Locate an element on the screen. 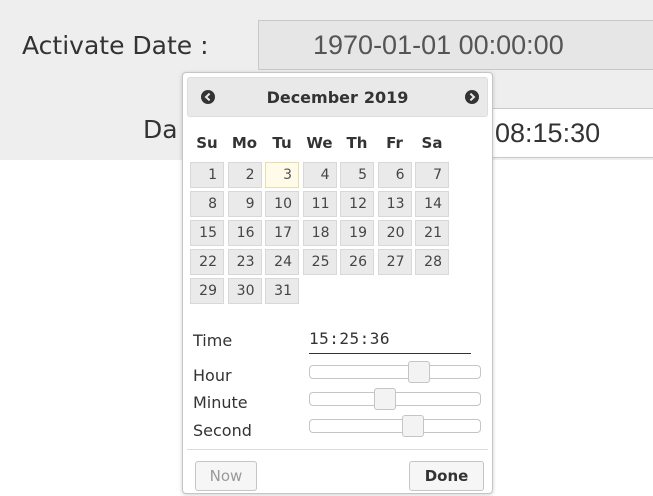 This screenshot has height=496, width=653. calendar-day-6: 6 is located at coordinates (394, 175).